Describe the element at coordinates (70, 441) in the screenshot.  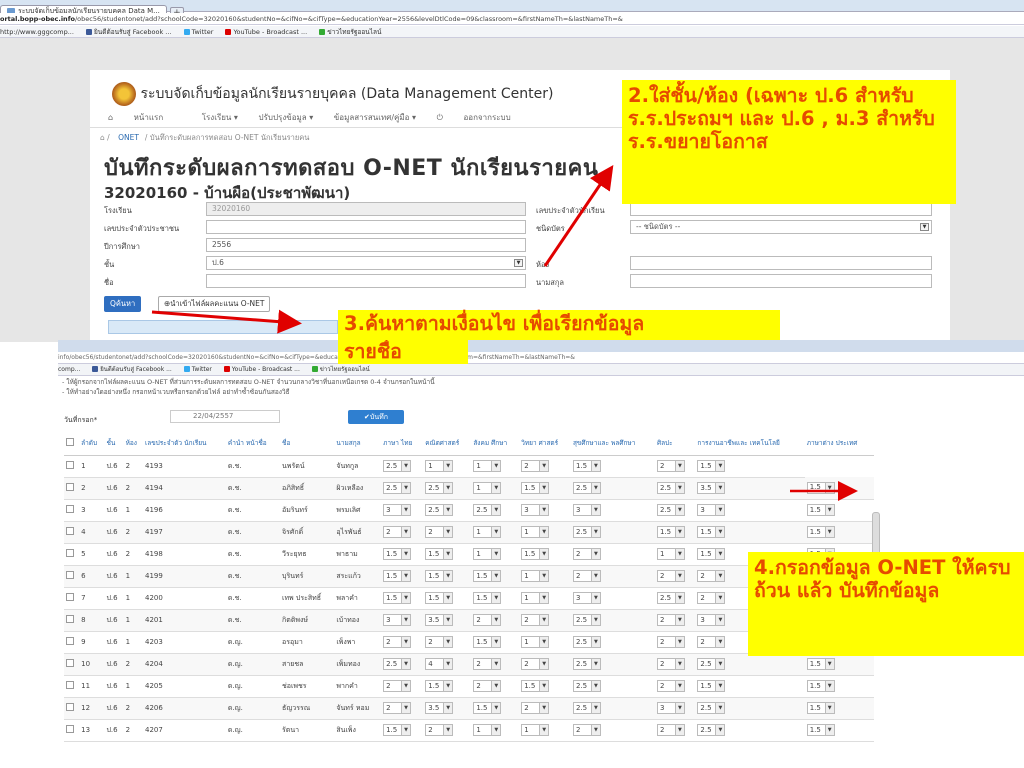
I see `select-all-checkbox` at that location.